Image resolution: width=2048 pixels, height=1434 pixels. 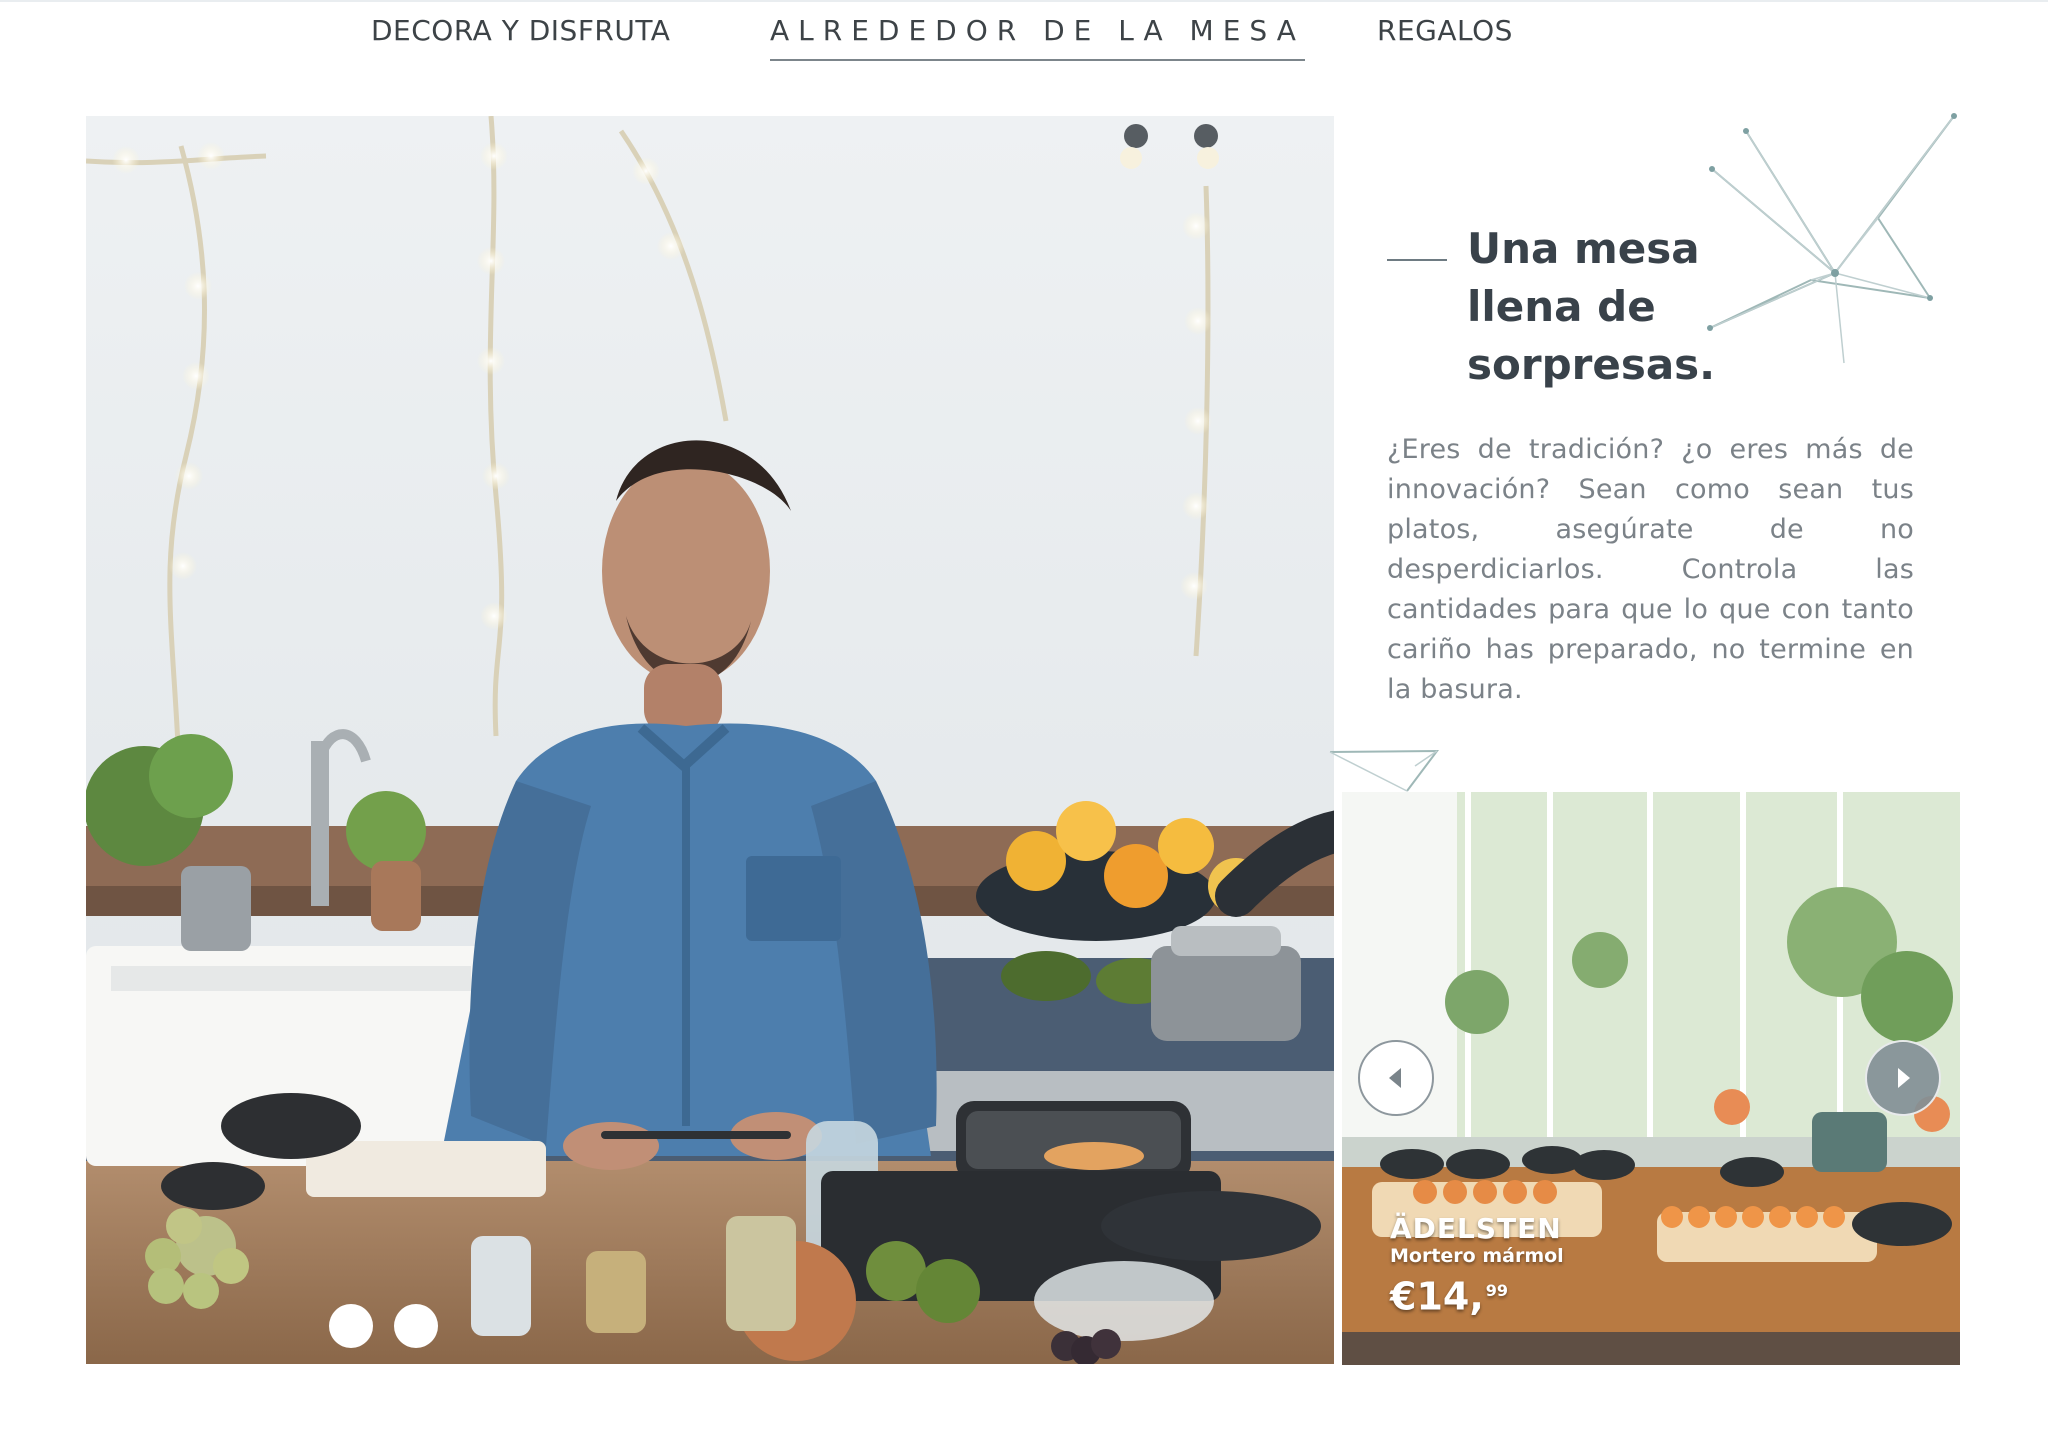 What do you see at coordinates (1445, 30) in the screenshot?
I see `tab-regalos: REGALOS` at bounding box center [1445, 30].